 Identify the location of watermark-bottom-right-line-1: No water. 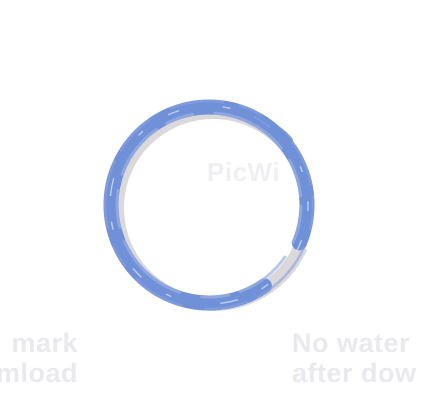
(351, 343).